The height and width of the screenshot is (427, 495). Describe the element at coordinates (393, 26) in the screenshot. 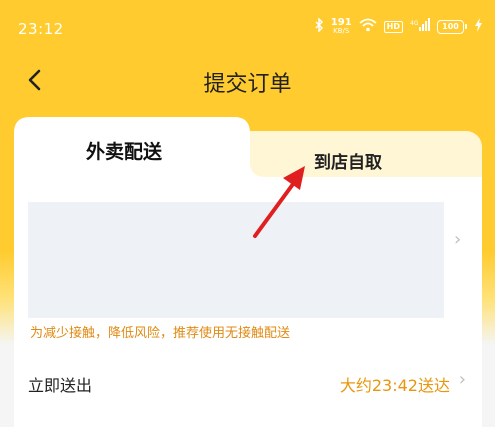

I see `hd-badge: HD` at that location.